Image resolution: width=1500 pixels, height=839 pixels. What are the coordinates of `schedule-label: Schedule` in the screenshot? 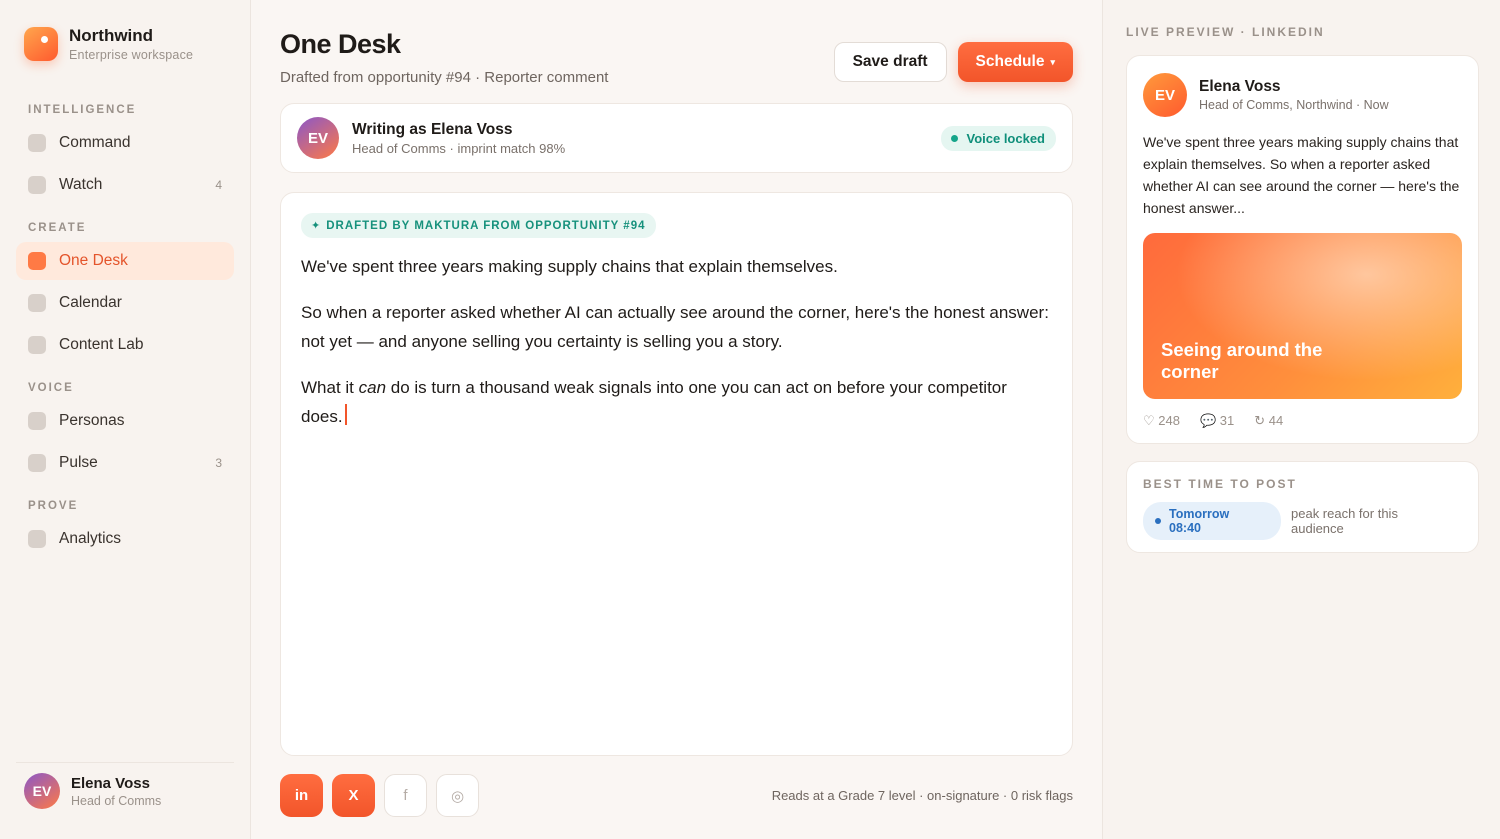 It's located at (1010, 61).